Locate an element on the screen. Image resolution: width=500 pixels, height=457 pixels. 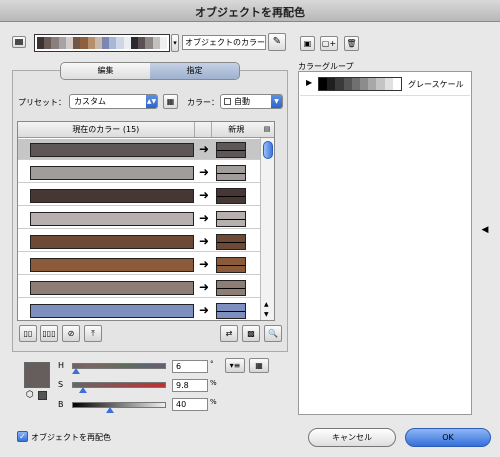
saturation-slider-knob is located at coordinates (83, 390).